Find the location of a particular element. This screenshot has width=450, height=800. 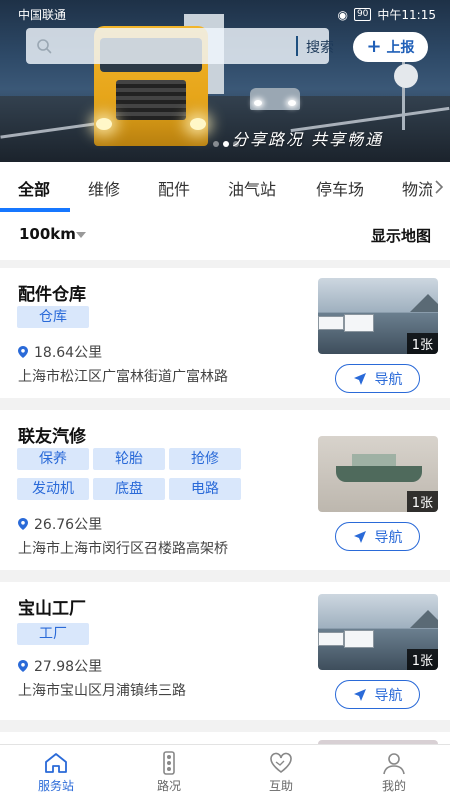

nav-service-station: 服务站 is located at coordinates (56, 772).